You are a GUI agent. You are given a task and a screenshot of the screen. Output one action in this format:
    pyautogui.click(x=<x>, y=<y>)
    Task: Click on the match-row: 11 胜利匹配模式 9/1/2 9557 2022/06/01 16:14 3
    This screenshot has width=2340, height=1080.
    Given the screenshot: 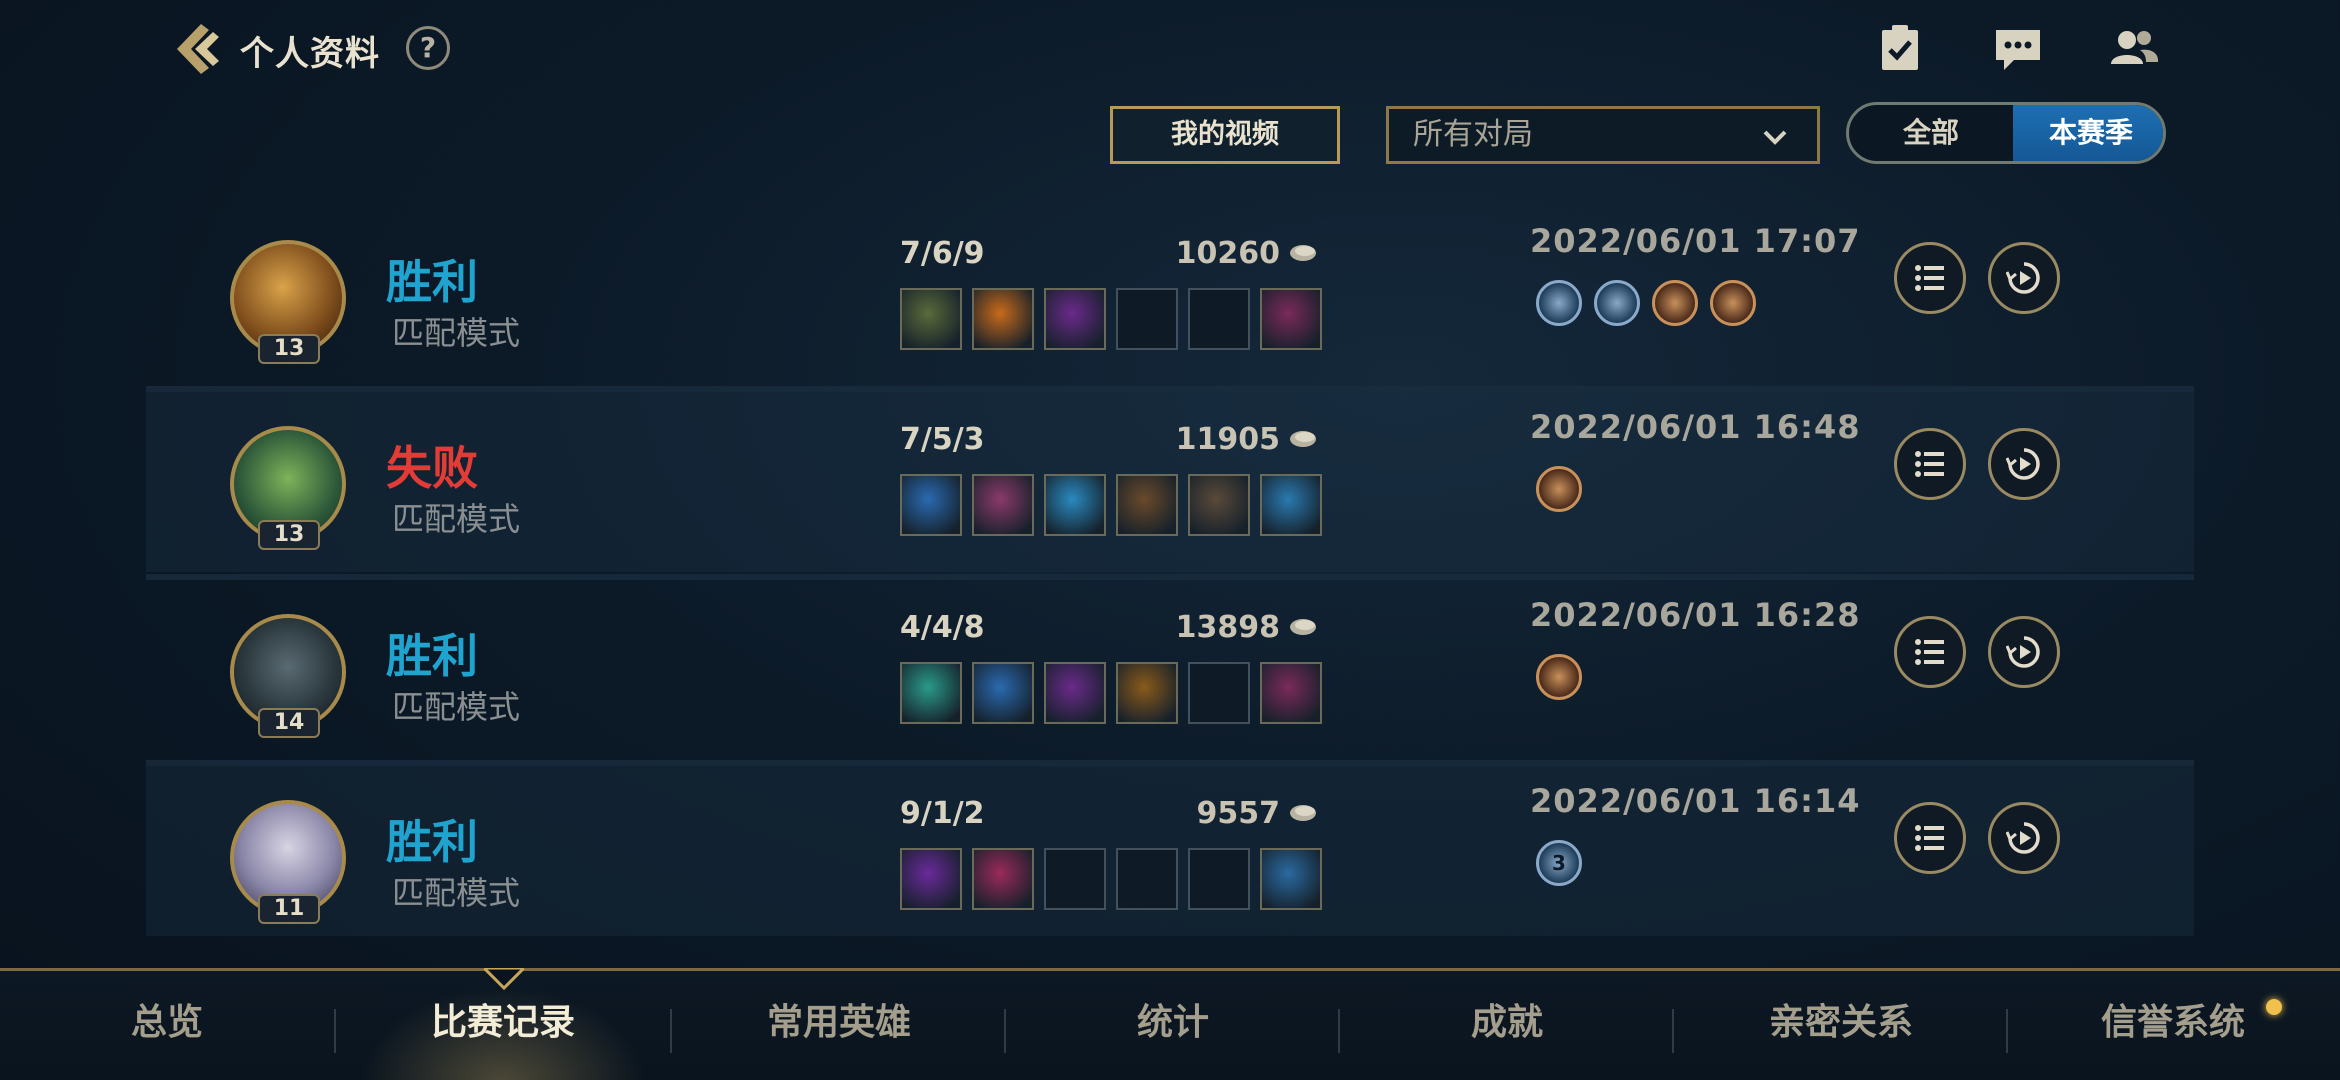 What is the action you would take?
    pyautogui.click(x=1170, y=851)
    